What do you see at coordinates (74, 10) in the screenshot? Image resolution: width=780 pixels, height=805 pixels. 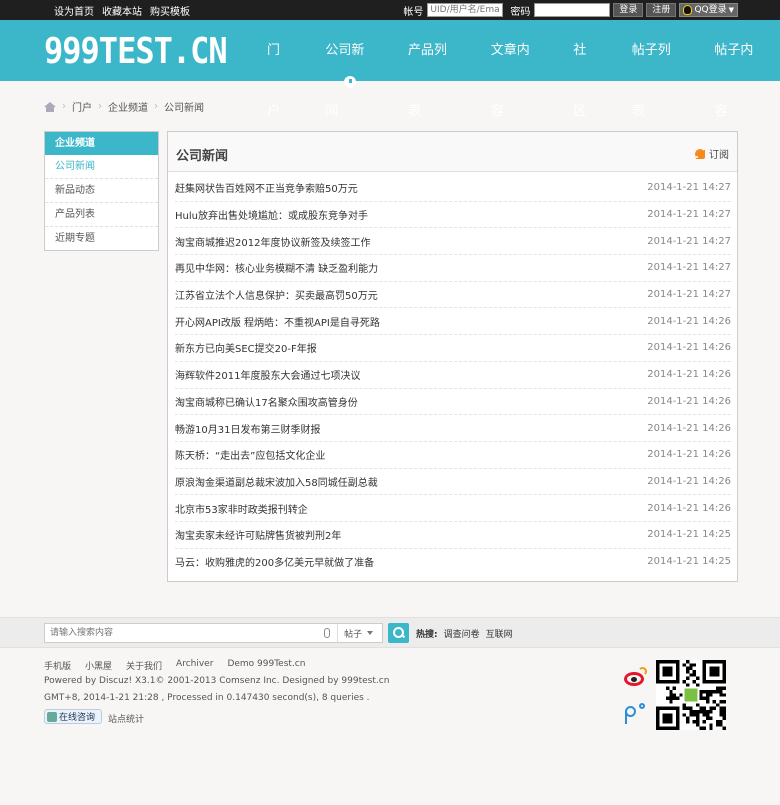 I see `set-homepage-link: 设为首页` at bounding box center [74, 10].